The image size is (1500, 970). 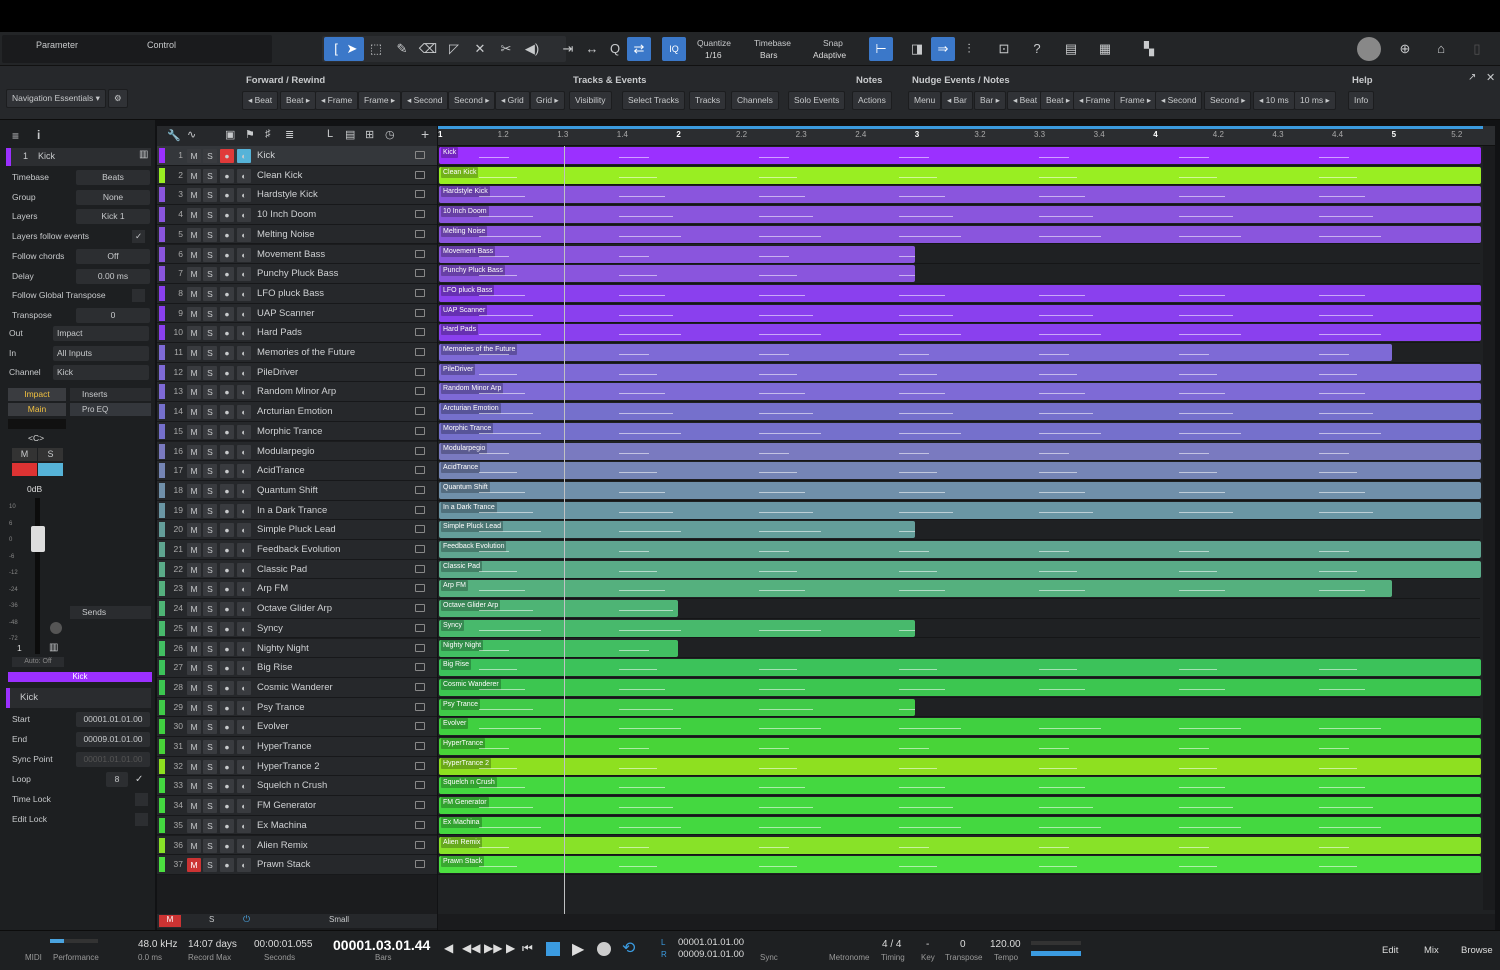 I want to click on edit-lock-checkbox, so click(x=141, y=819).